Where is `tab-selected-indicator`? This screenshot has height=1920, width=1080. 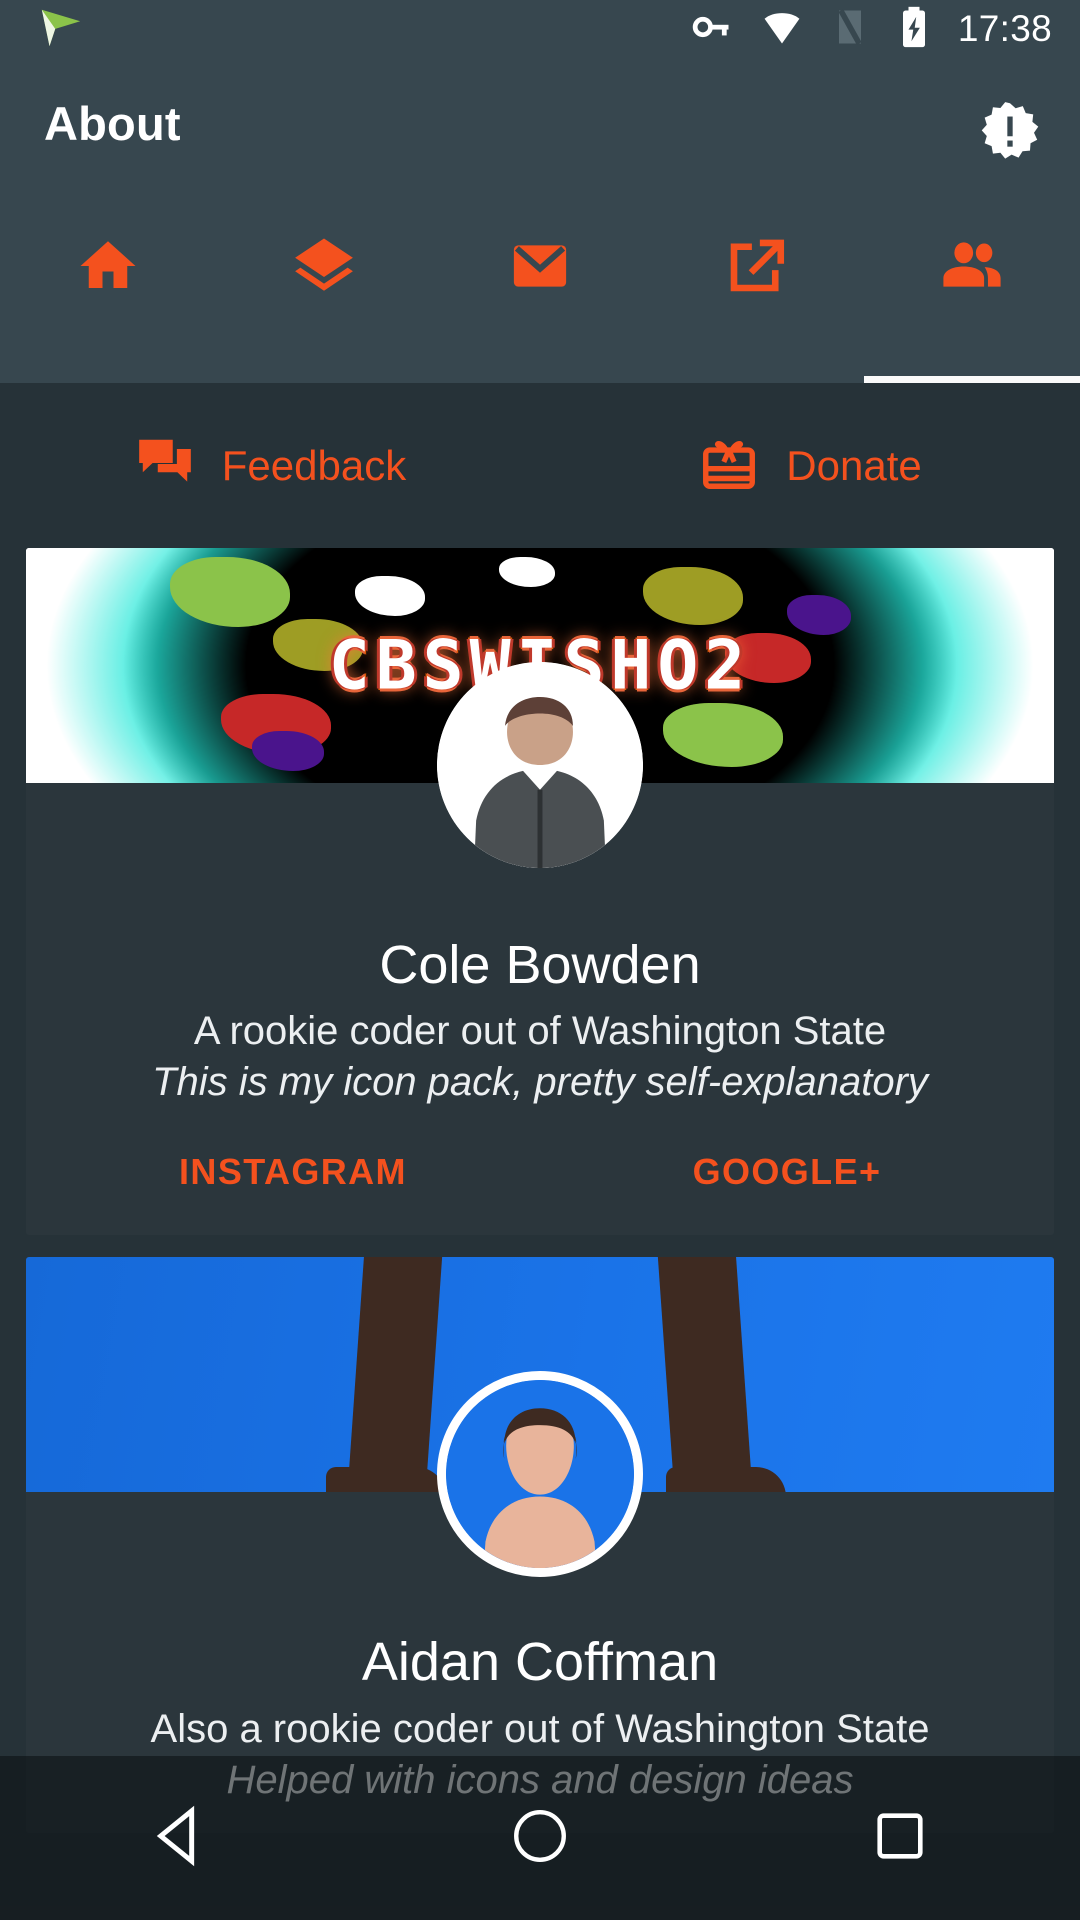 tab-selected-indicator is located at coordinates (972, 379).